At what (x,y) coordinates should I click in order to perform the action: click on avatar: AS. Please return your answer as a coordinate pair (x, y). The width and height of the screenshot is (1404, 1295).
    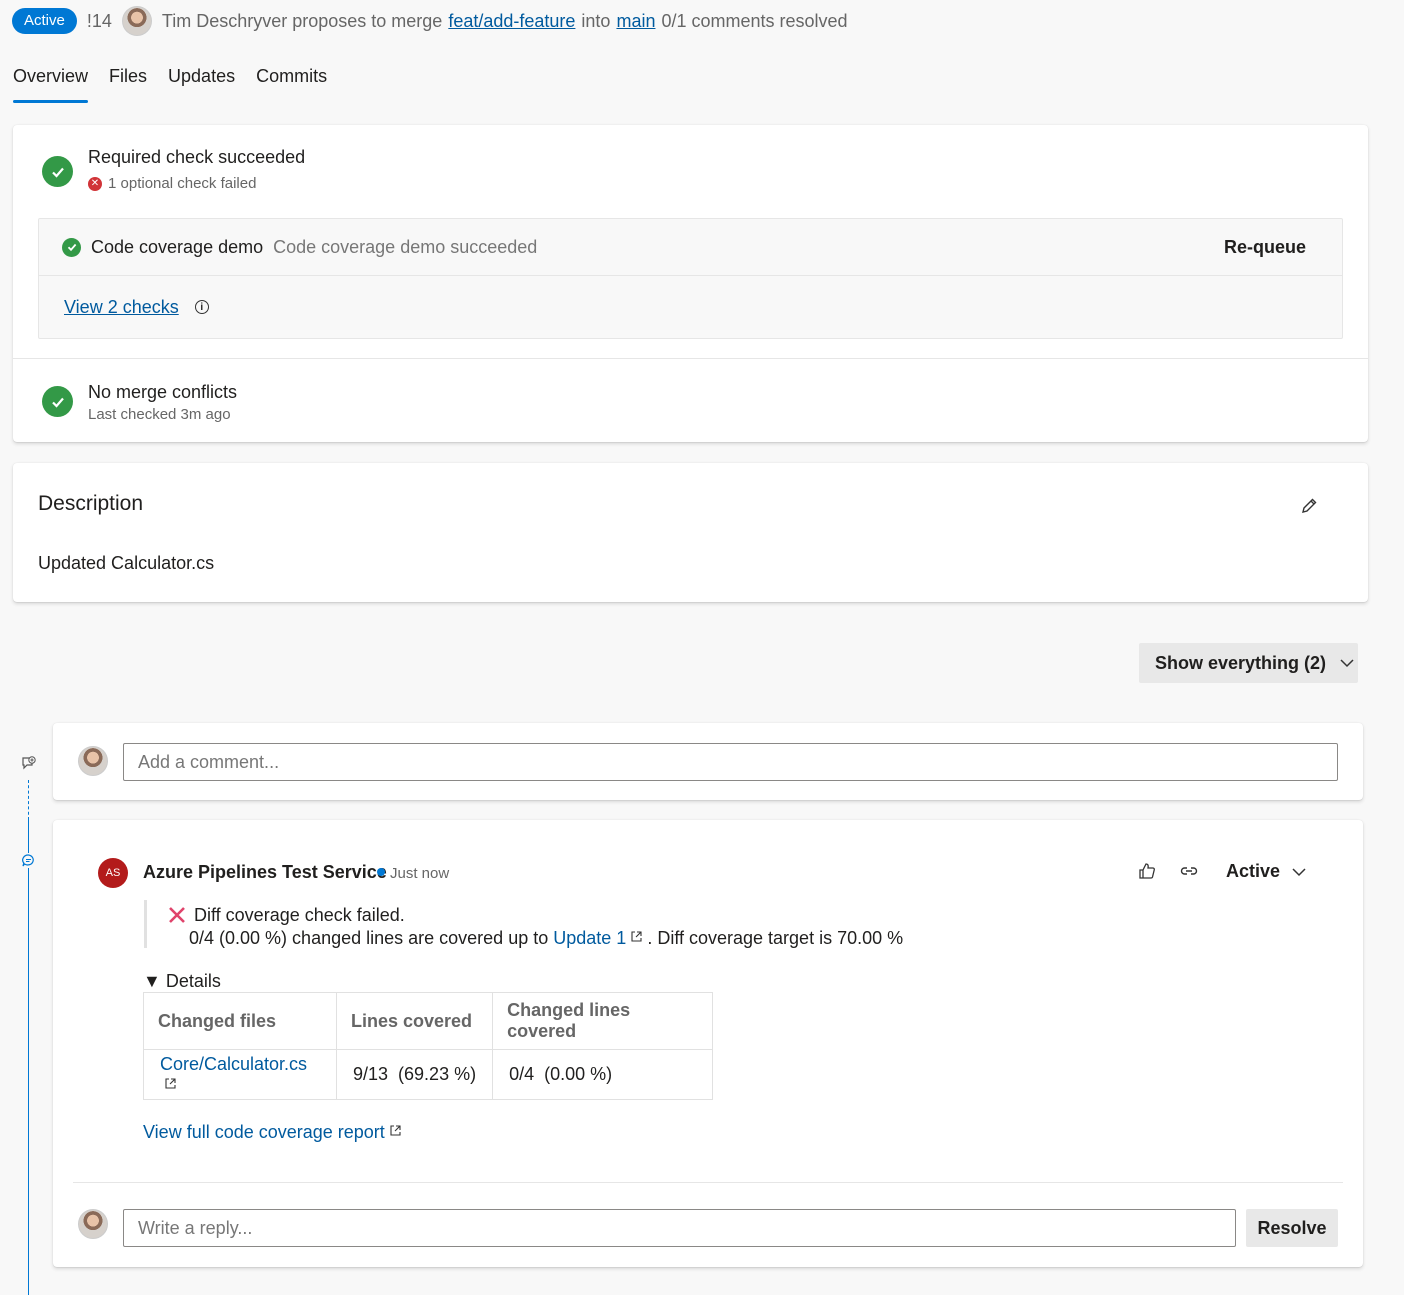
    Looking at the image, I should click on (113, 873).